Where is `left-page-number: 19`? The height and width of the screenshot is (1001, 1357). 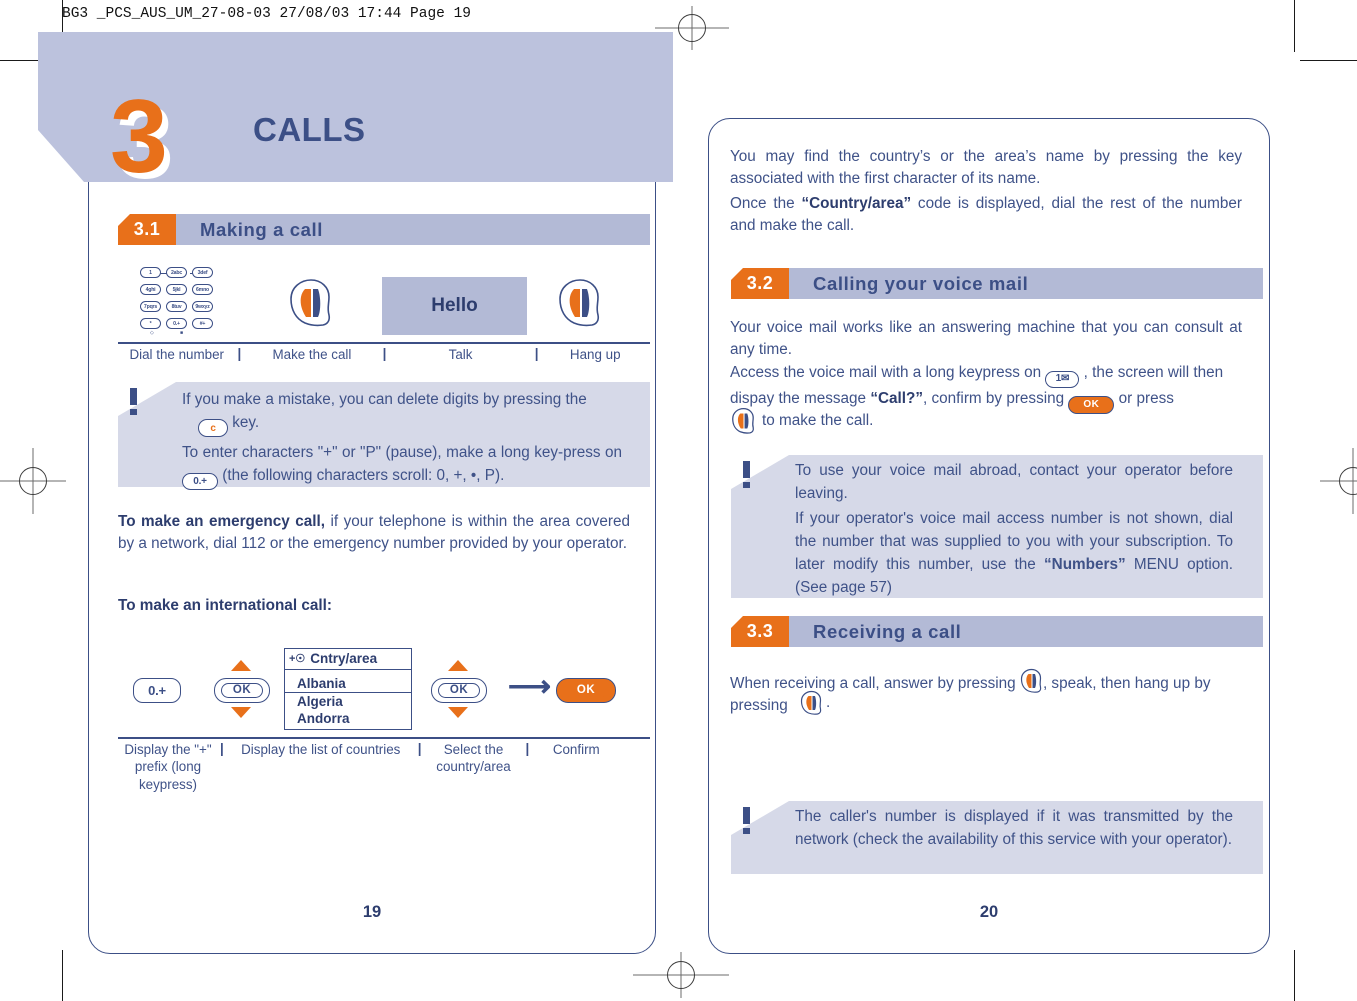 left-page-number: 19 is located at coordinates (372, 912).